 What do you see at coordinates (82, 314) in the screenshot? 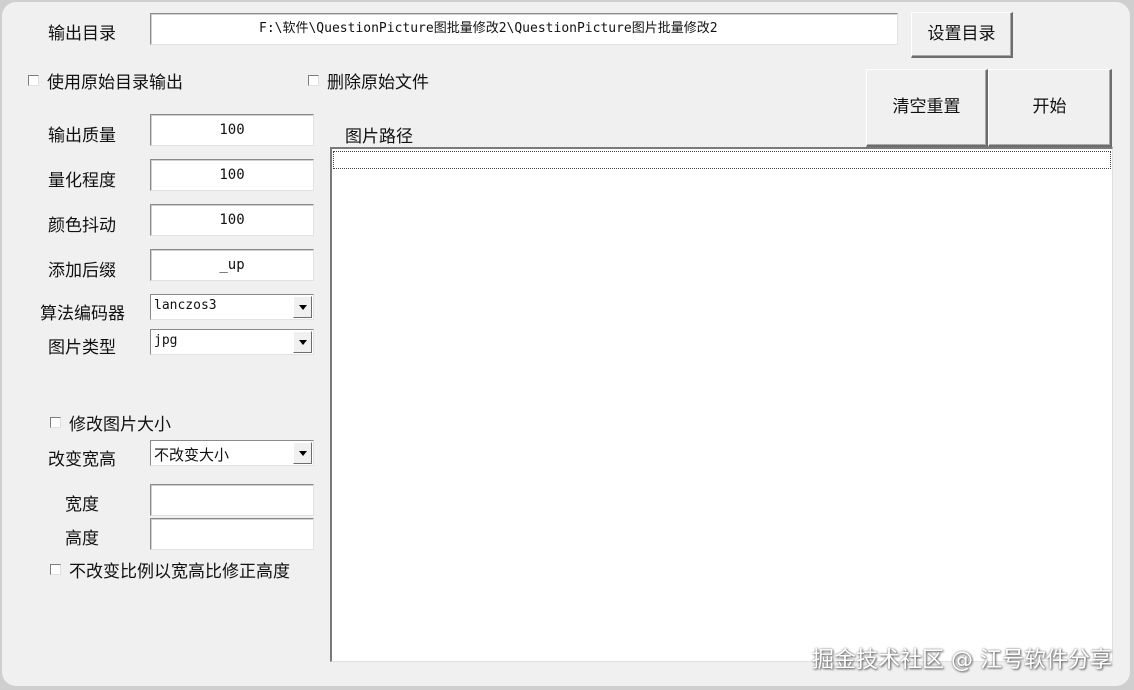
I see `codec-label: 算法编码器` at bounding box center [82, 314].